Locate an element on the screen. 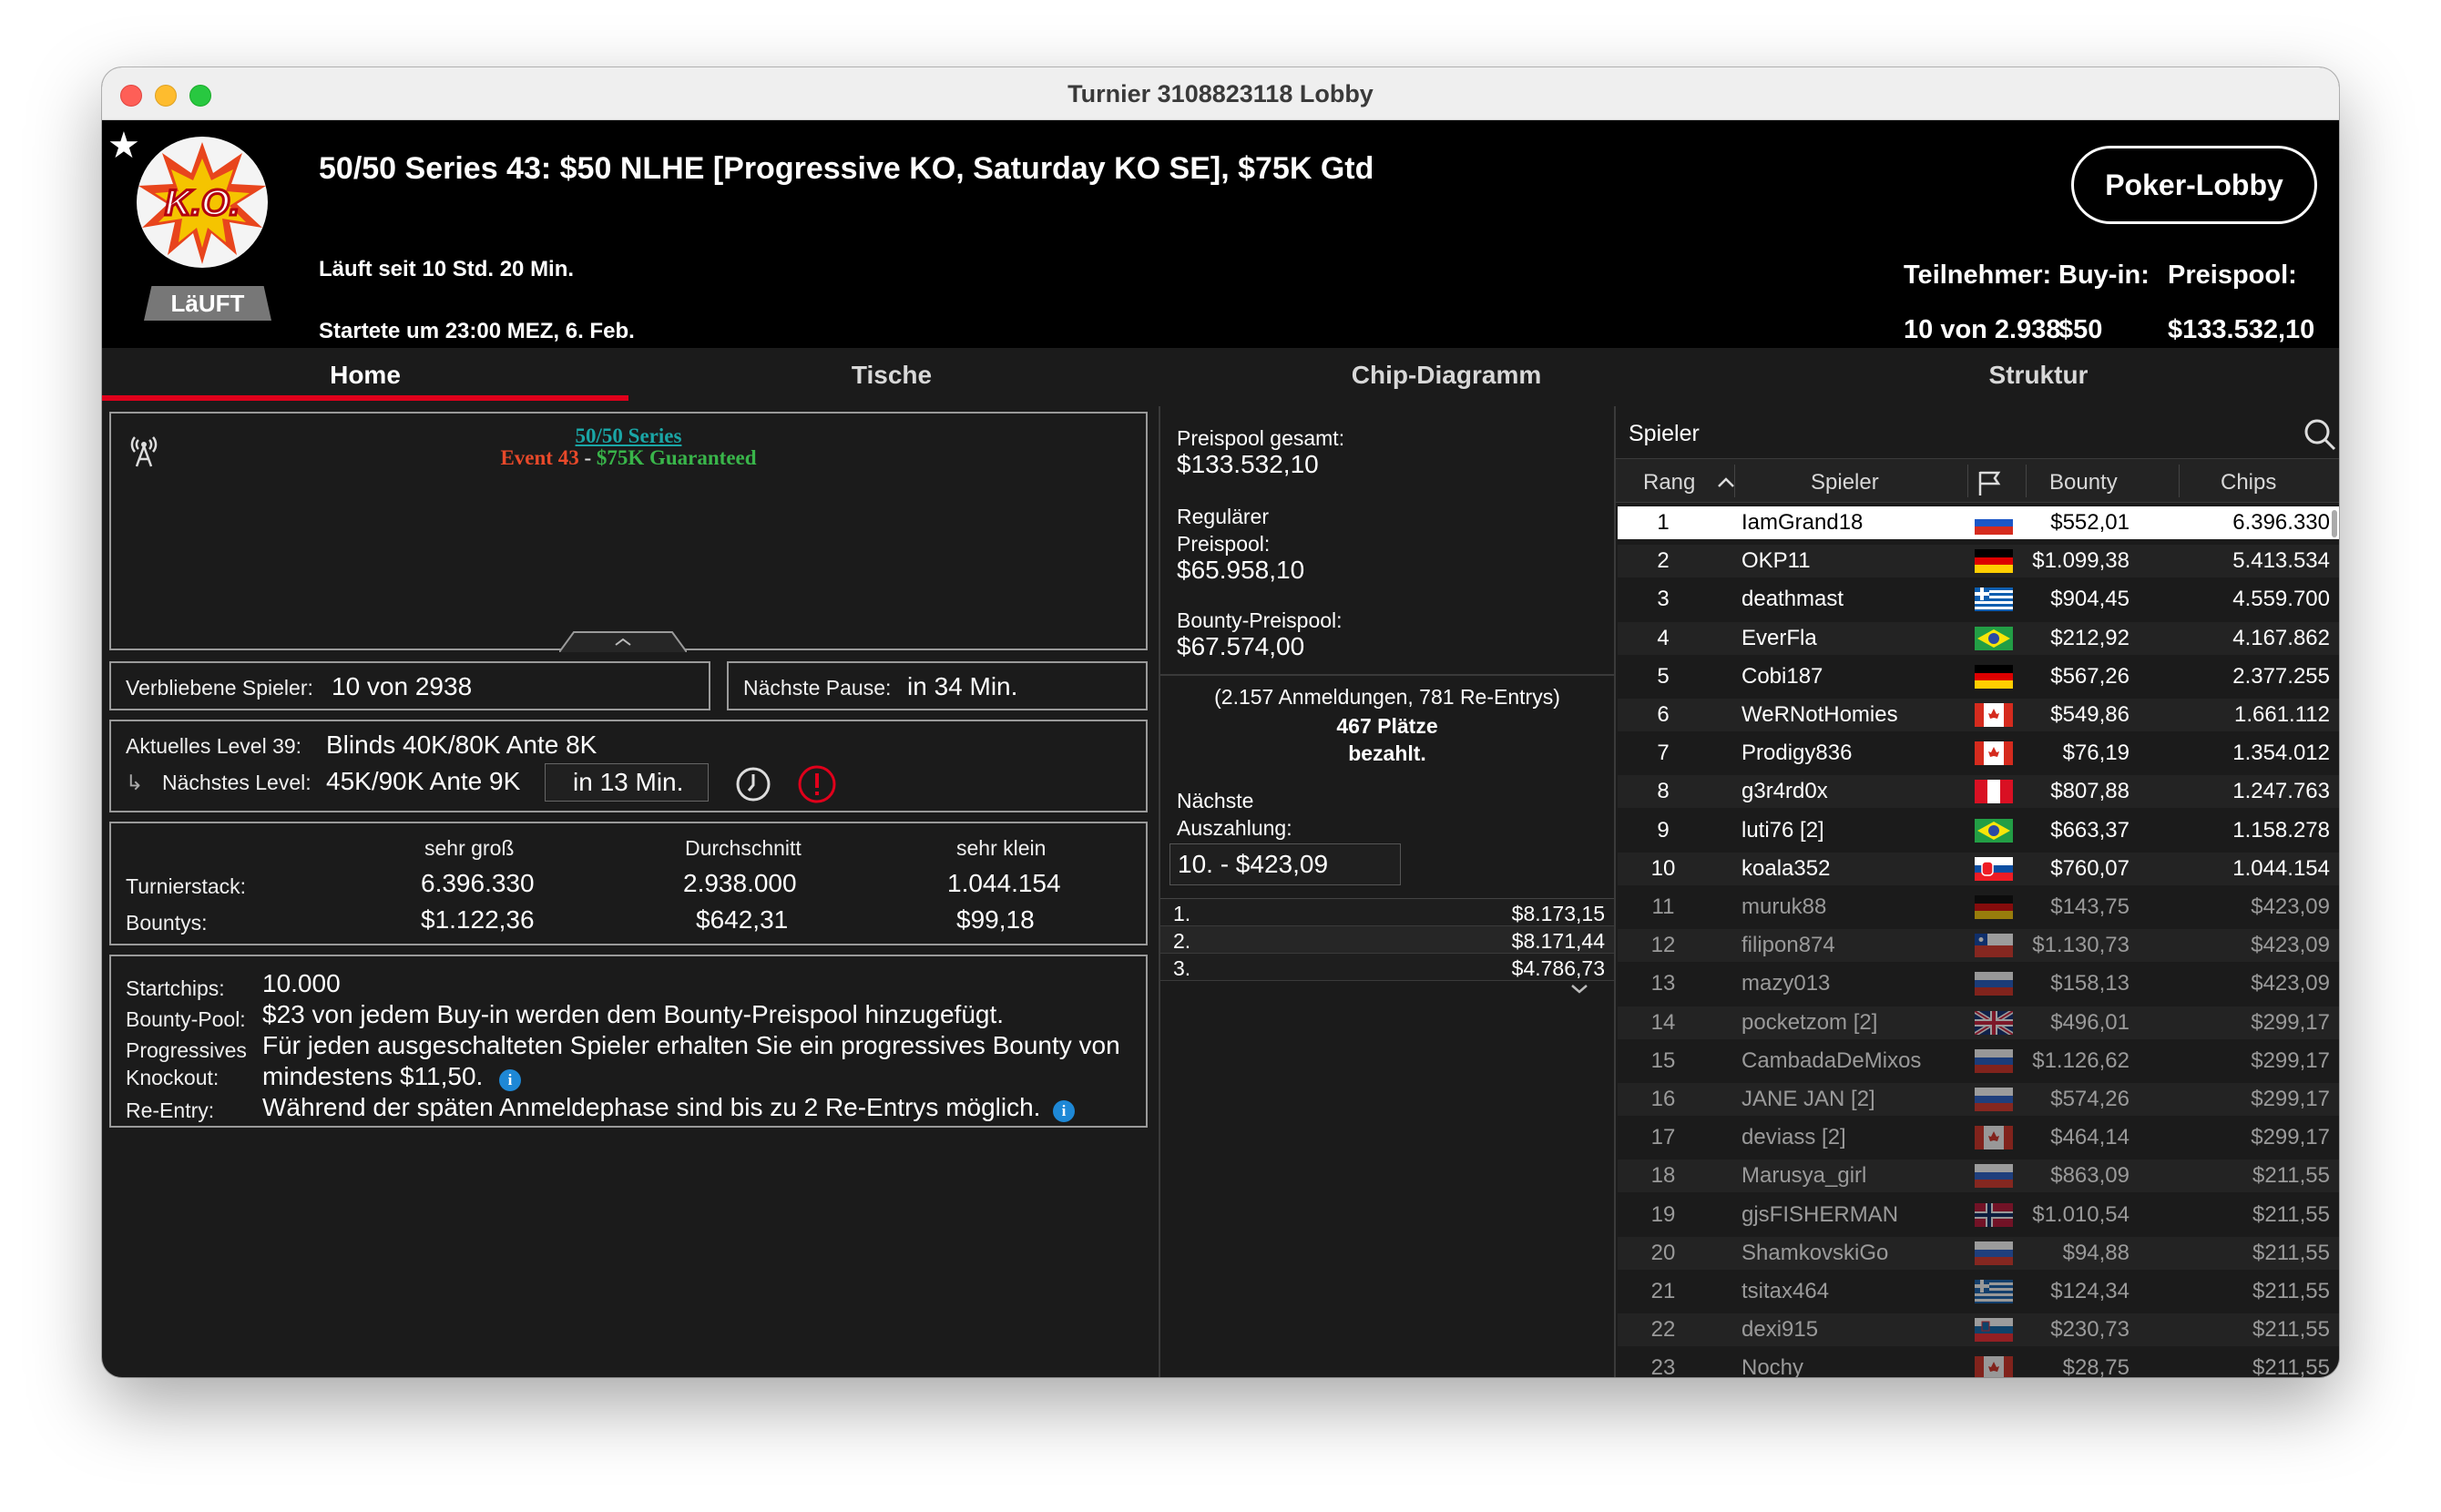 The width and height of the screenshot is (2441, 1512). column-chips: Chips is located at coordinates (2248, 482).